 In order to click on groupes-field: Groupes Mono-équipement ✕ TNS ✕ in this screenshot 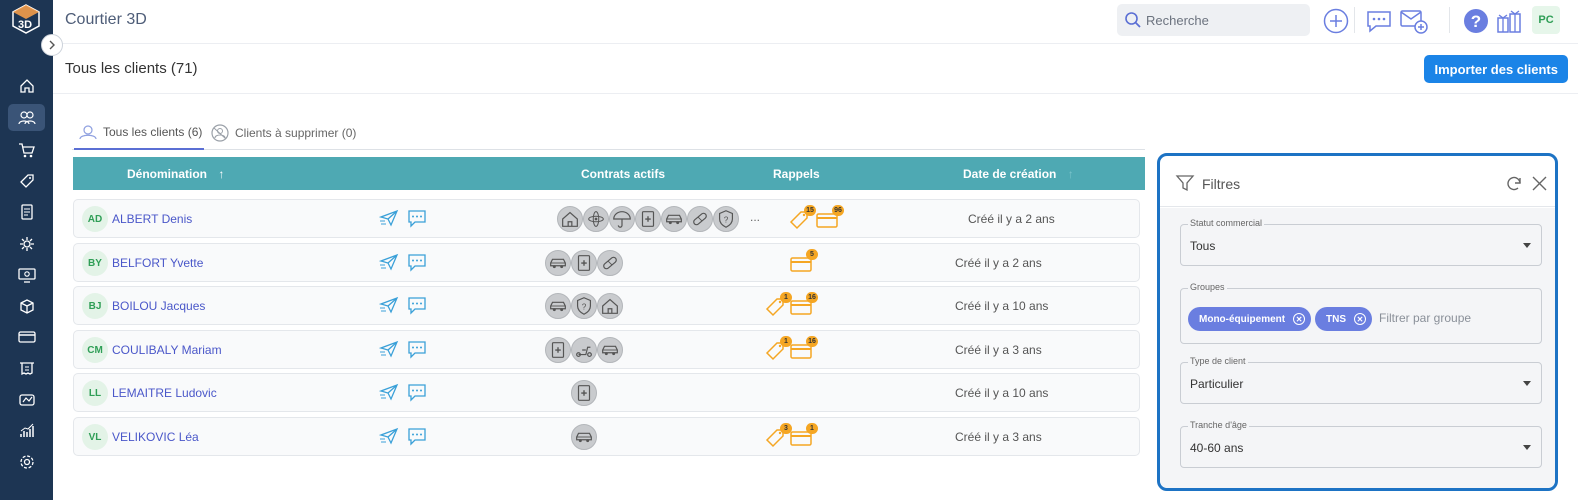, I will do `click(1361, 313)`.